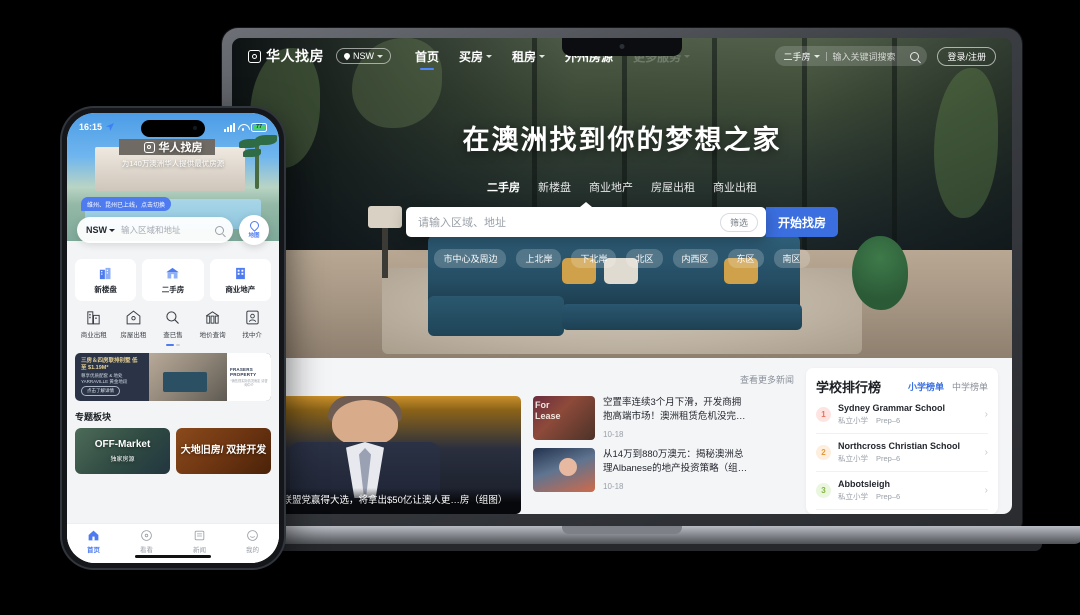  What do you see at coordinates (611, 187) in the screenshot?
I see `hero-tab-commercial: 商业地产` at bounding box center [611, 187].